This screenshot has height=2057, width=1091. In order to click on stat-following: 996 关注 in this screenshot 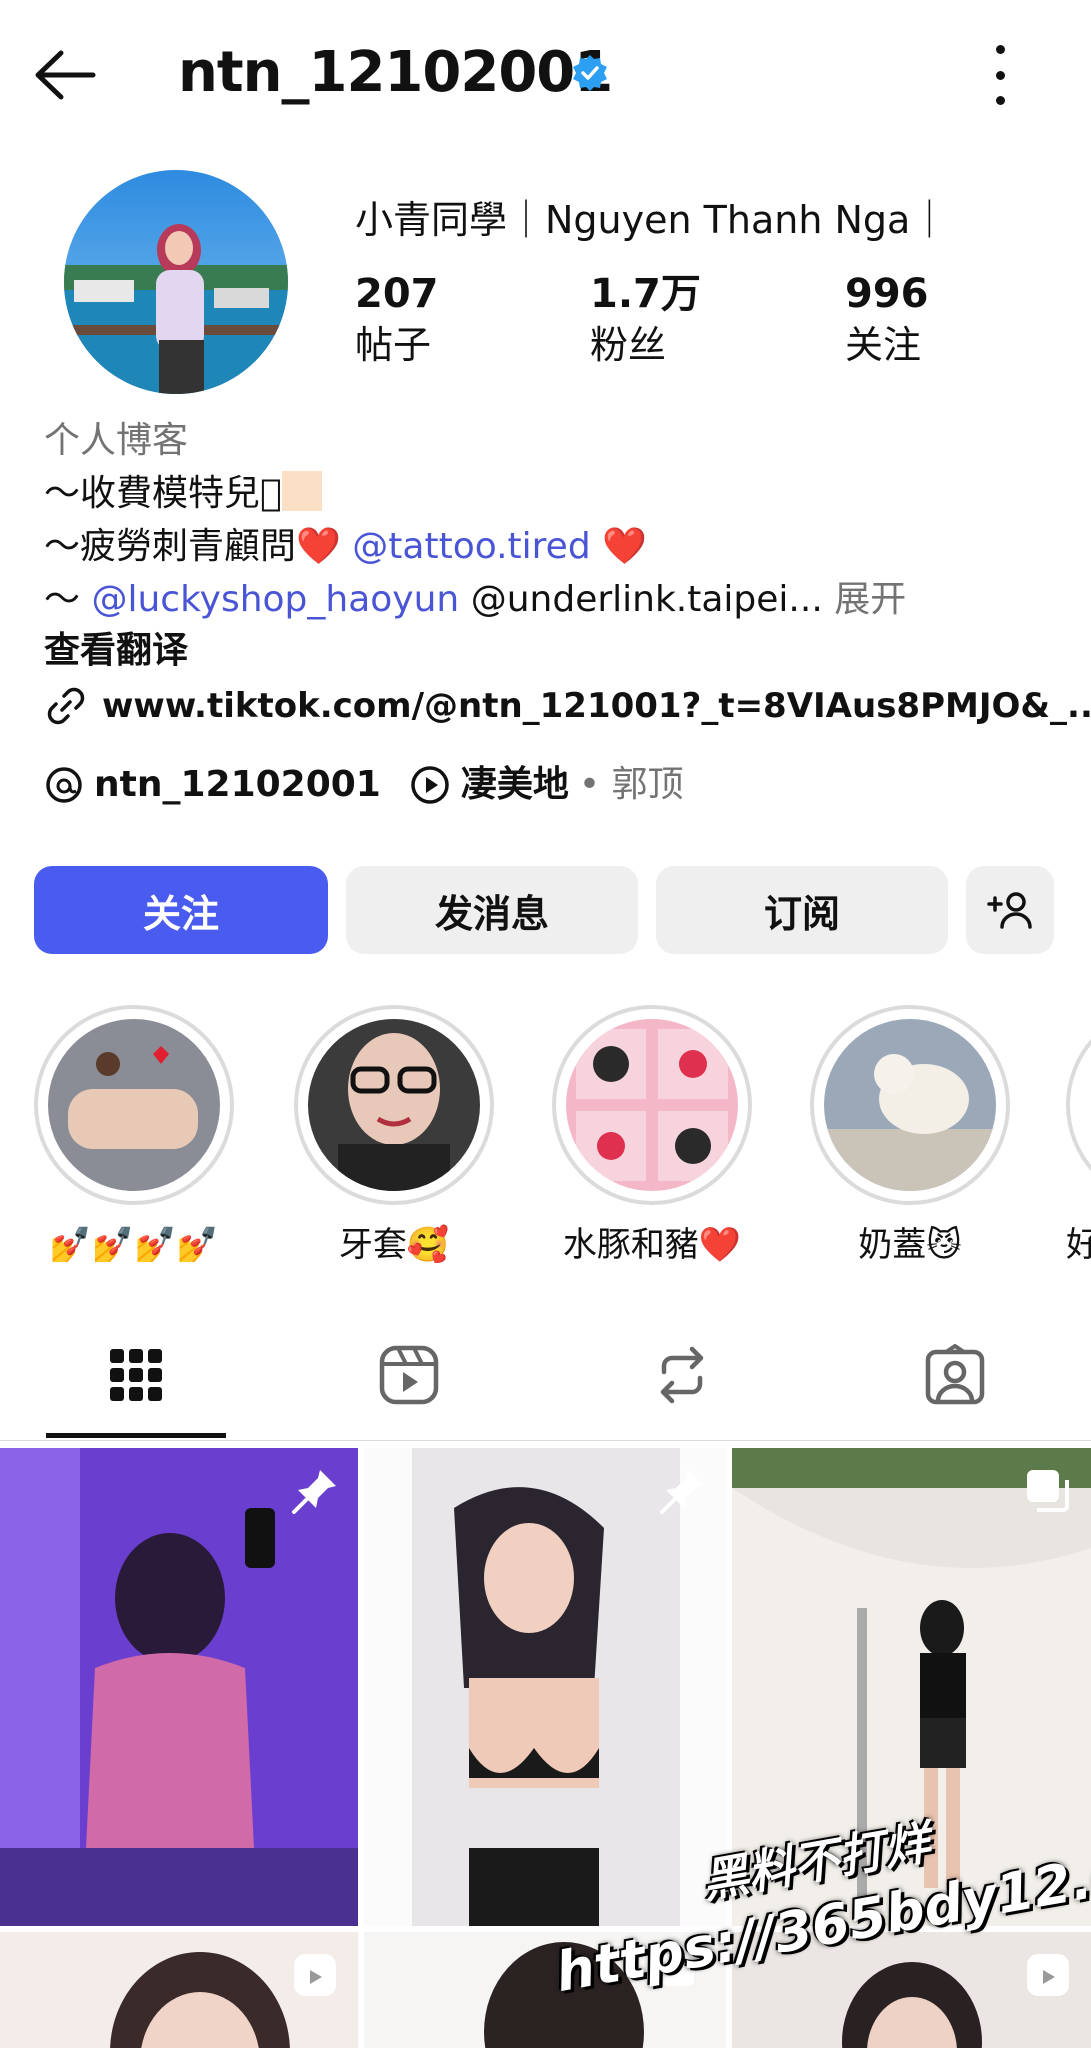, I will do `click(945, 319)`.